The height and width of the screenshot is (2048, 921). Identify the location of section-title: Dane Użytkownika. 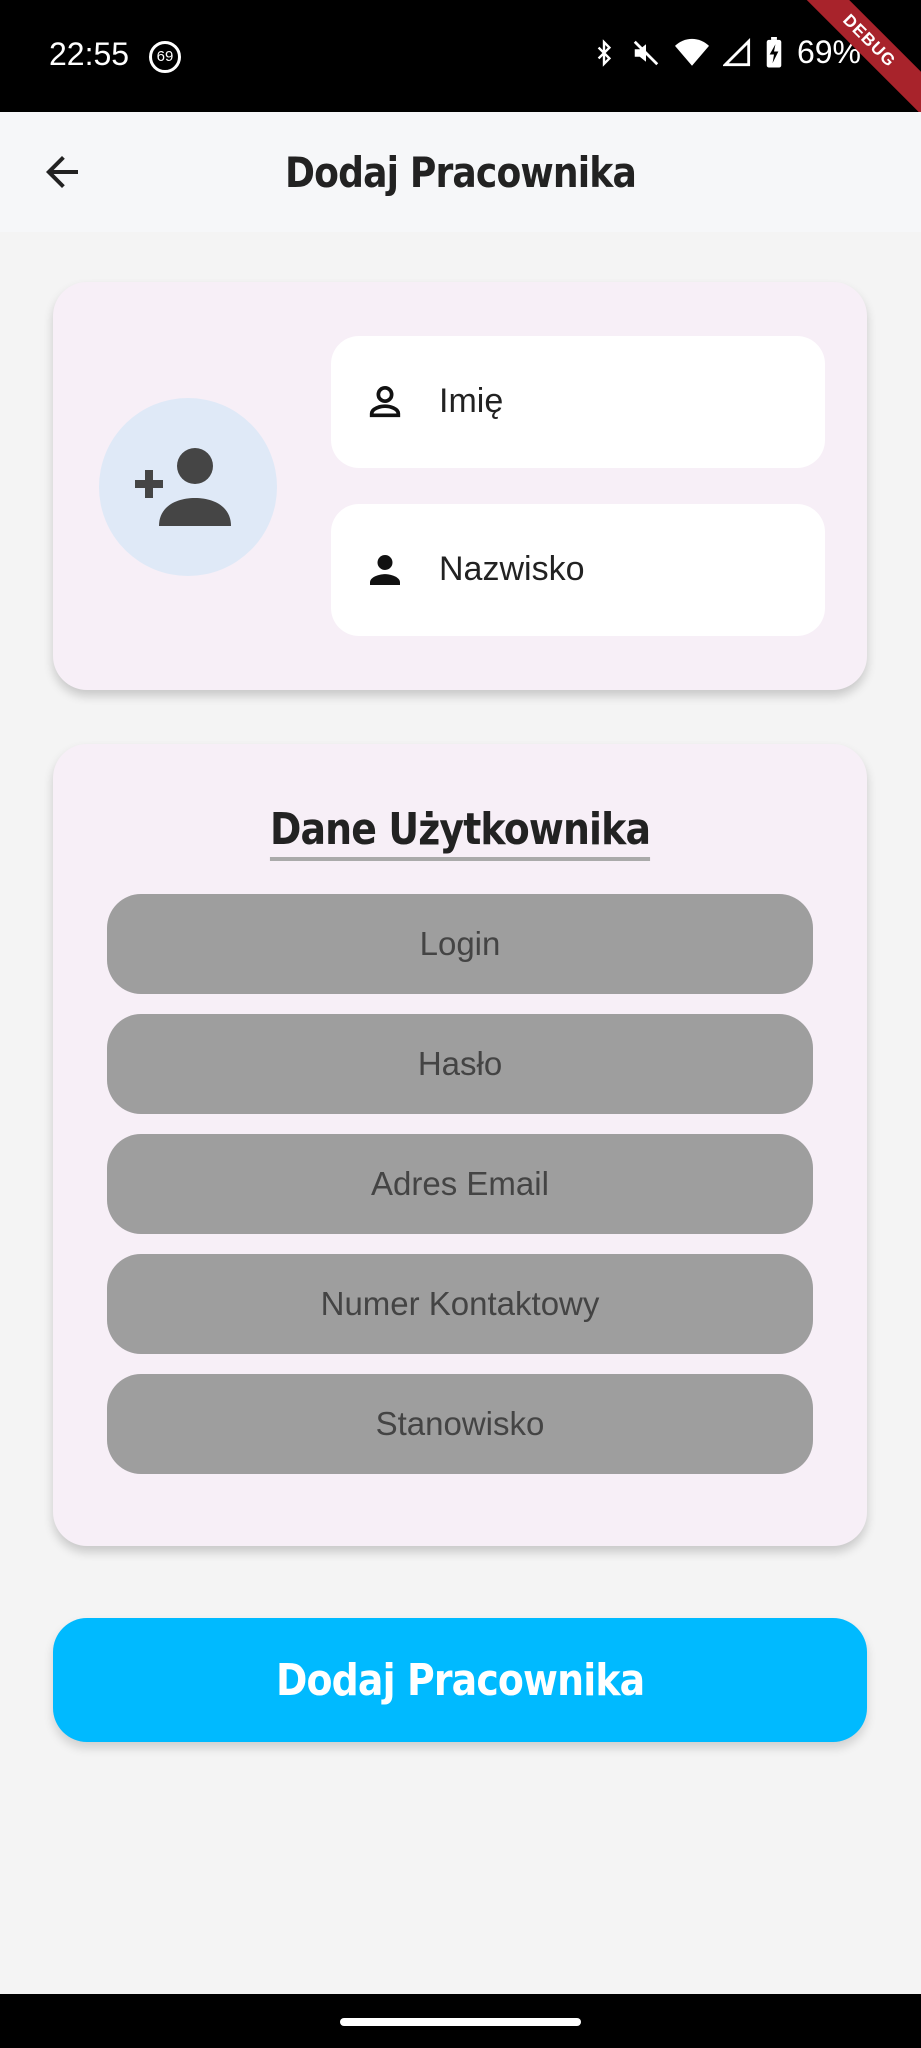
(460, 832).